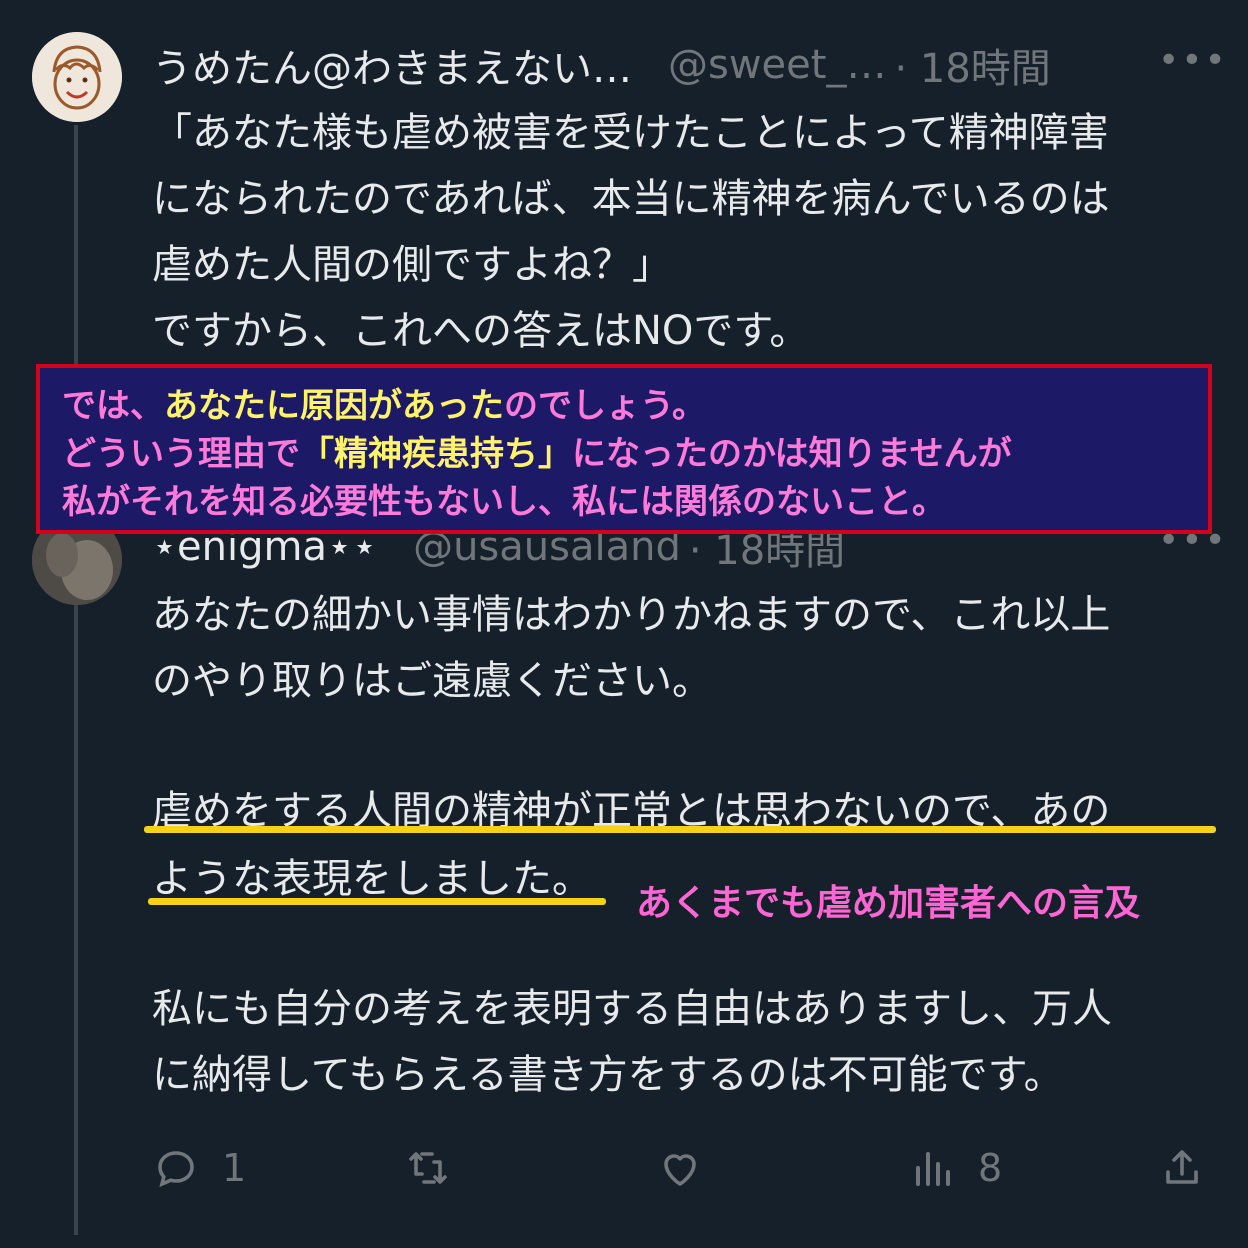 This screenshot has width=1248, height=1248. Describe the element at coordinates (504, 502) in the screenshot. I see `overlay-line: 私がそれを知る必要性もないし、私には関係のないこと。` at that location.